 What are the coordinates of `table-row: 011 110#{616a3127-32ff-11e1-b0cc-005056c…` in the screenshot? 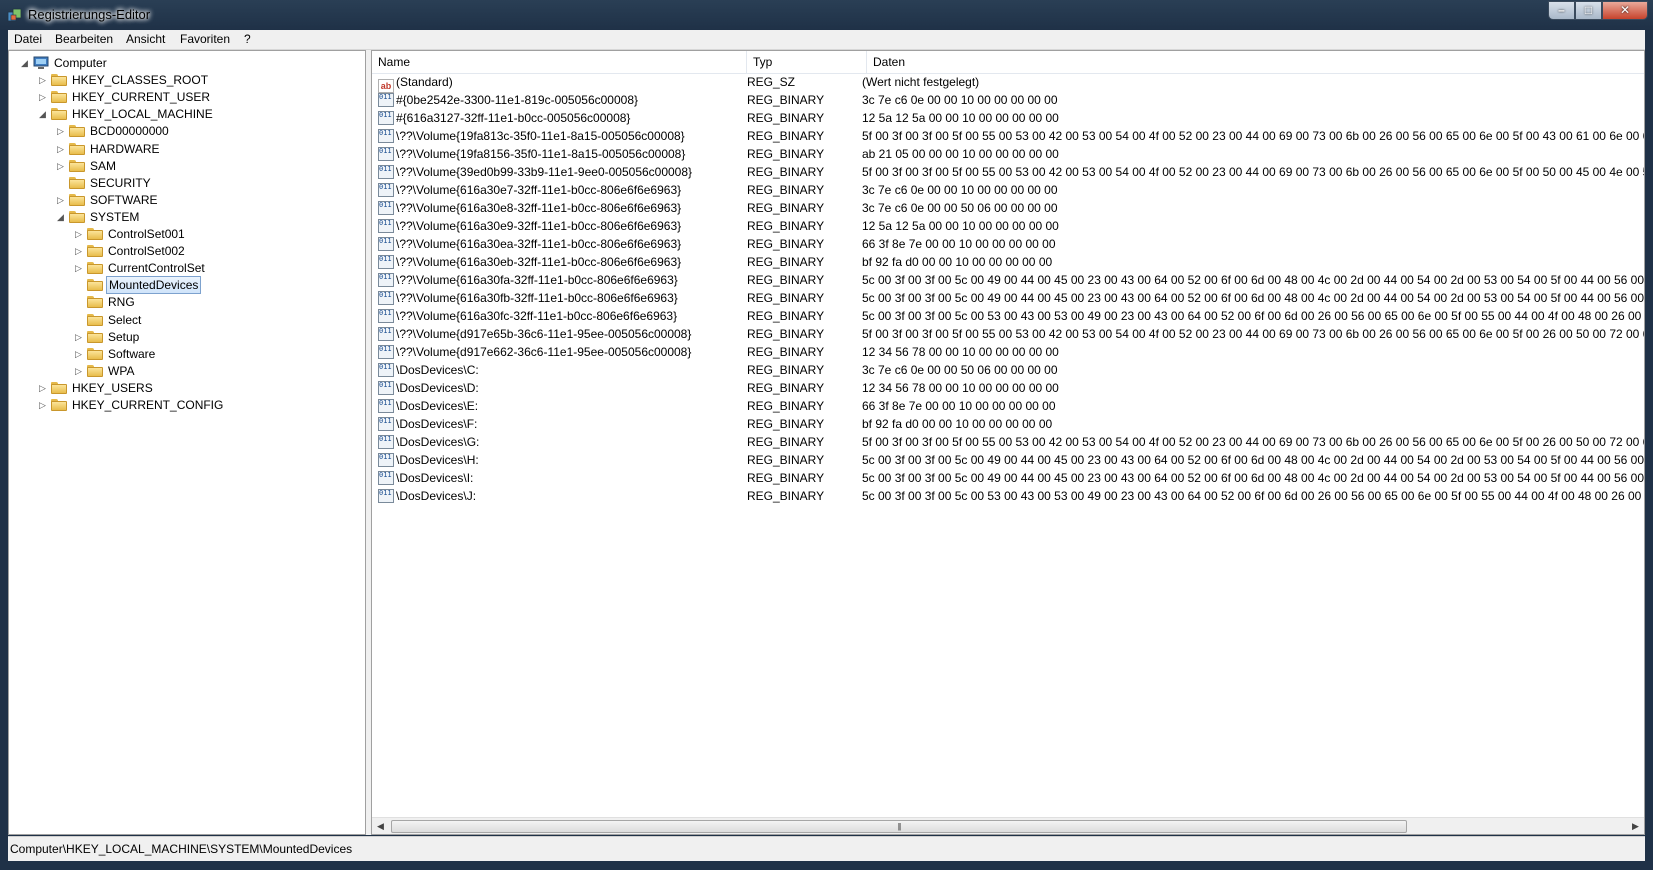 It's located at (1008, 118).